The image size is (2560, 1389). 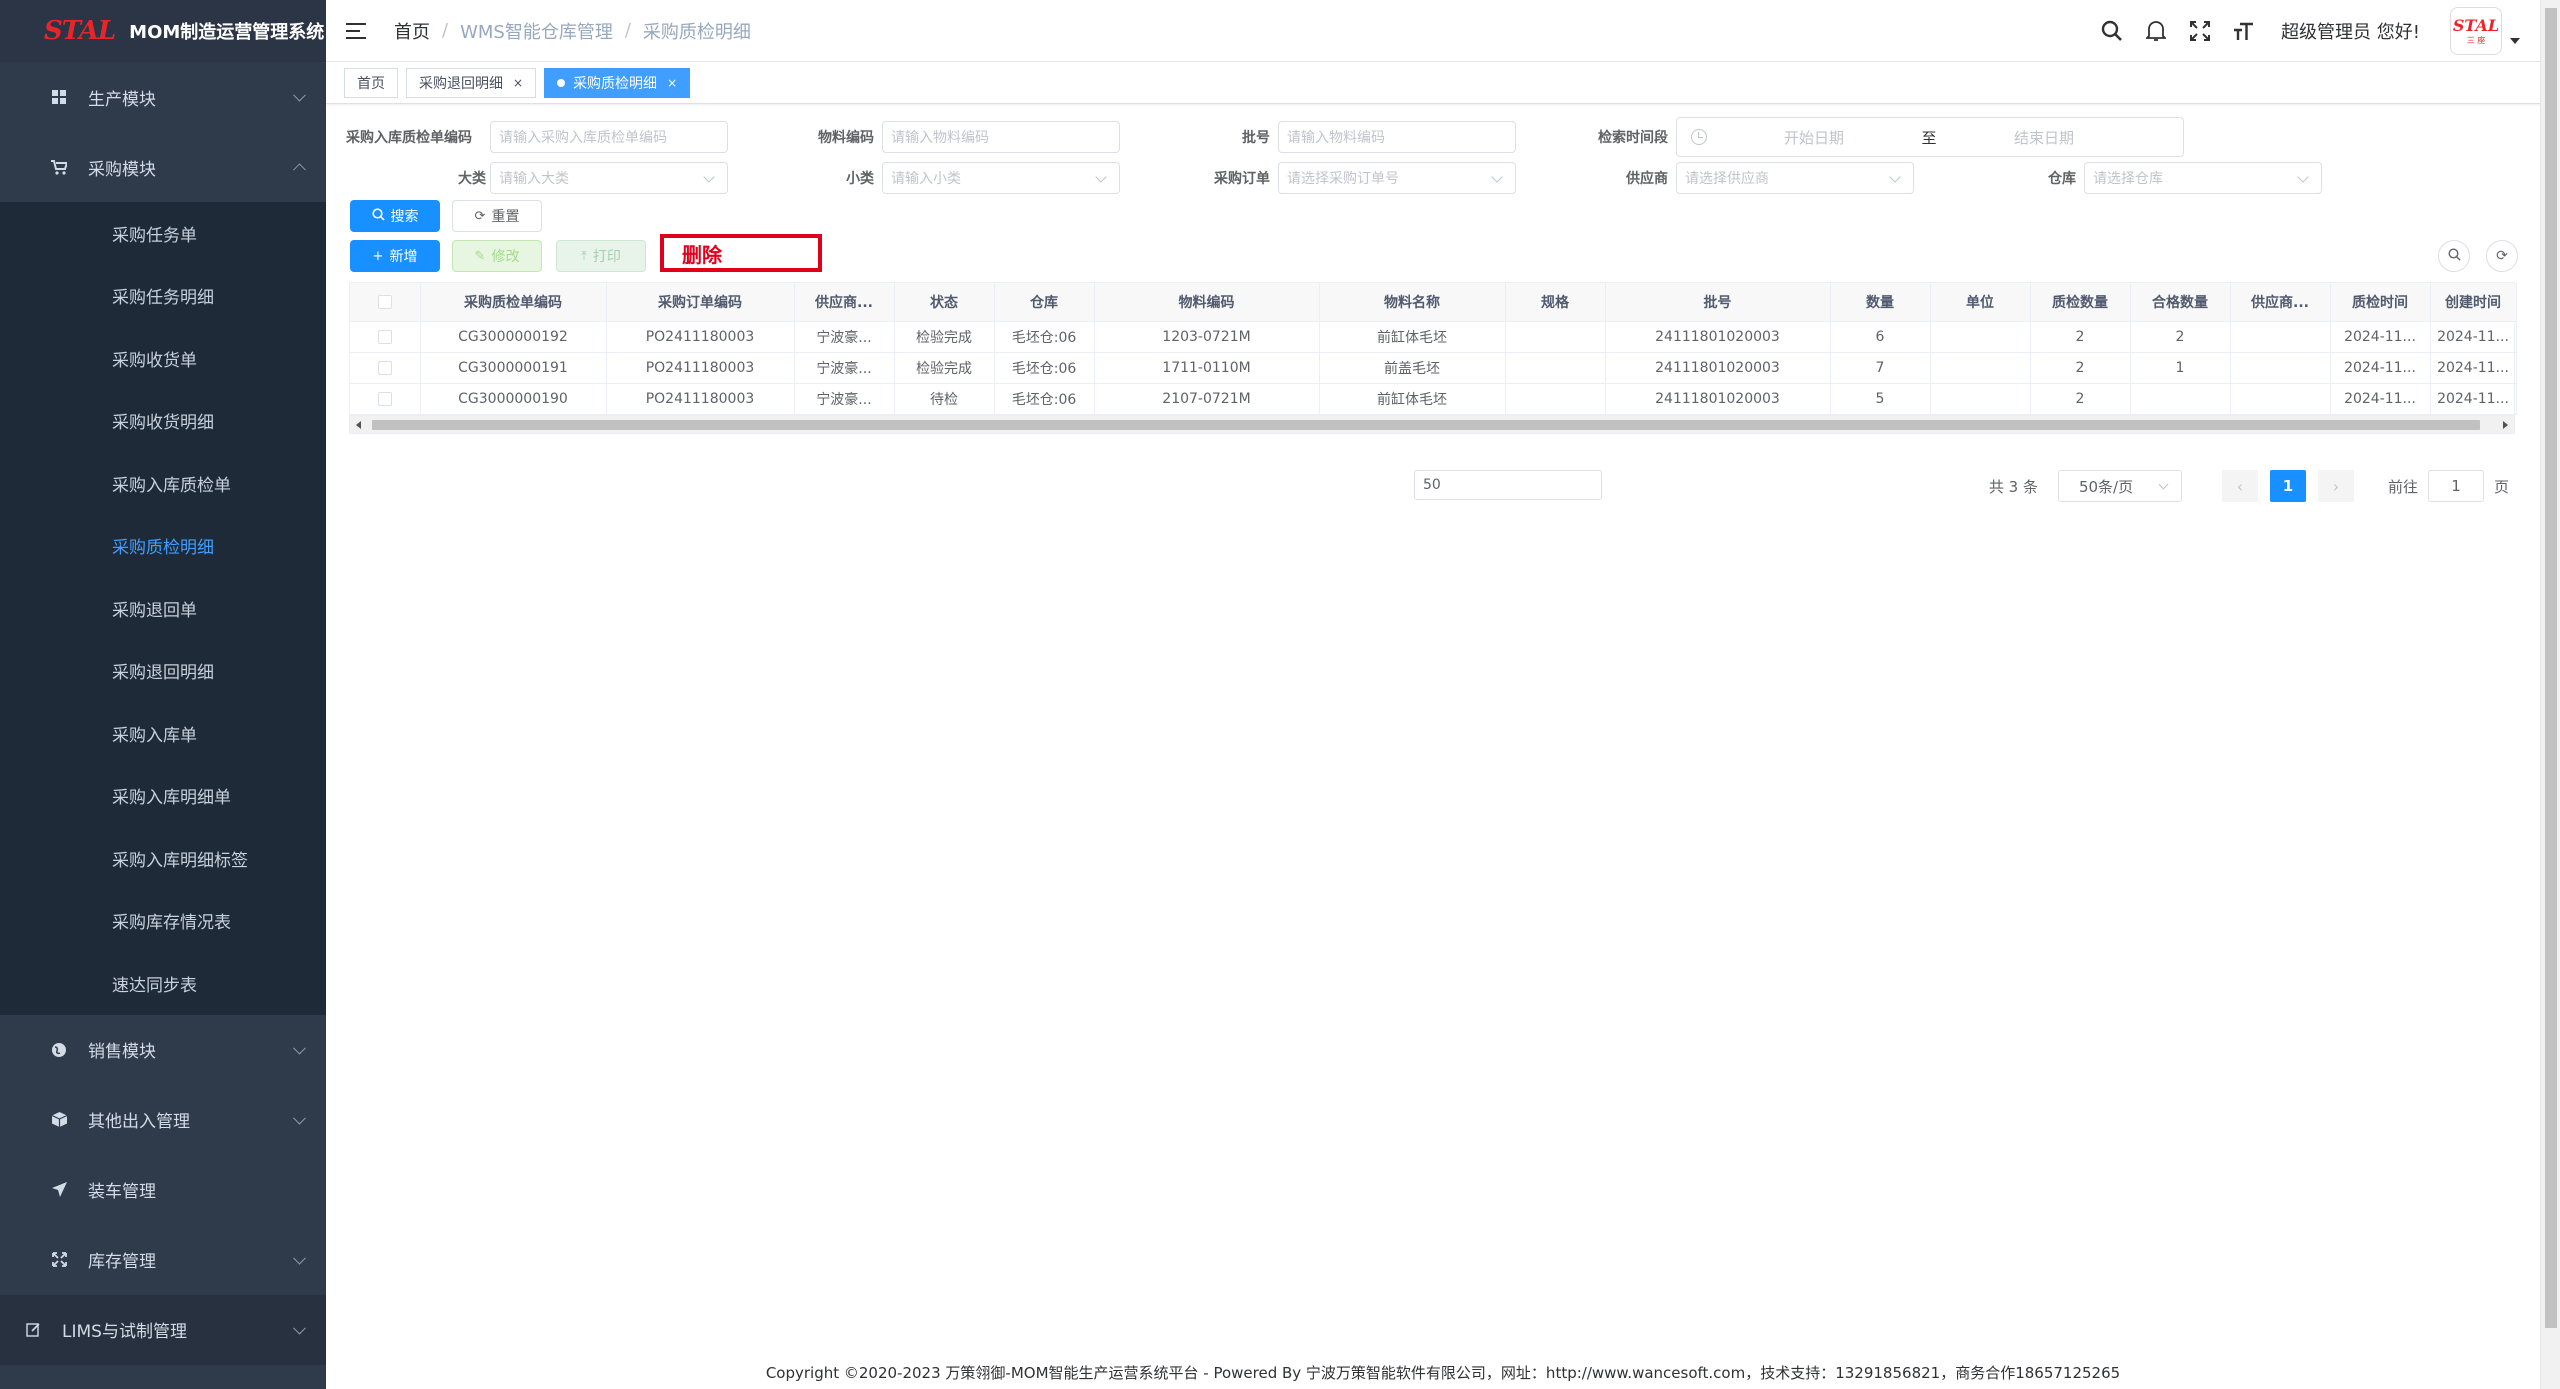 I want to click on scroll-right-icon, so click(x=2505, y=424).